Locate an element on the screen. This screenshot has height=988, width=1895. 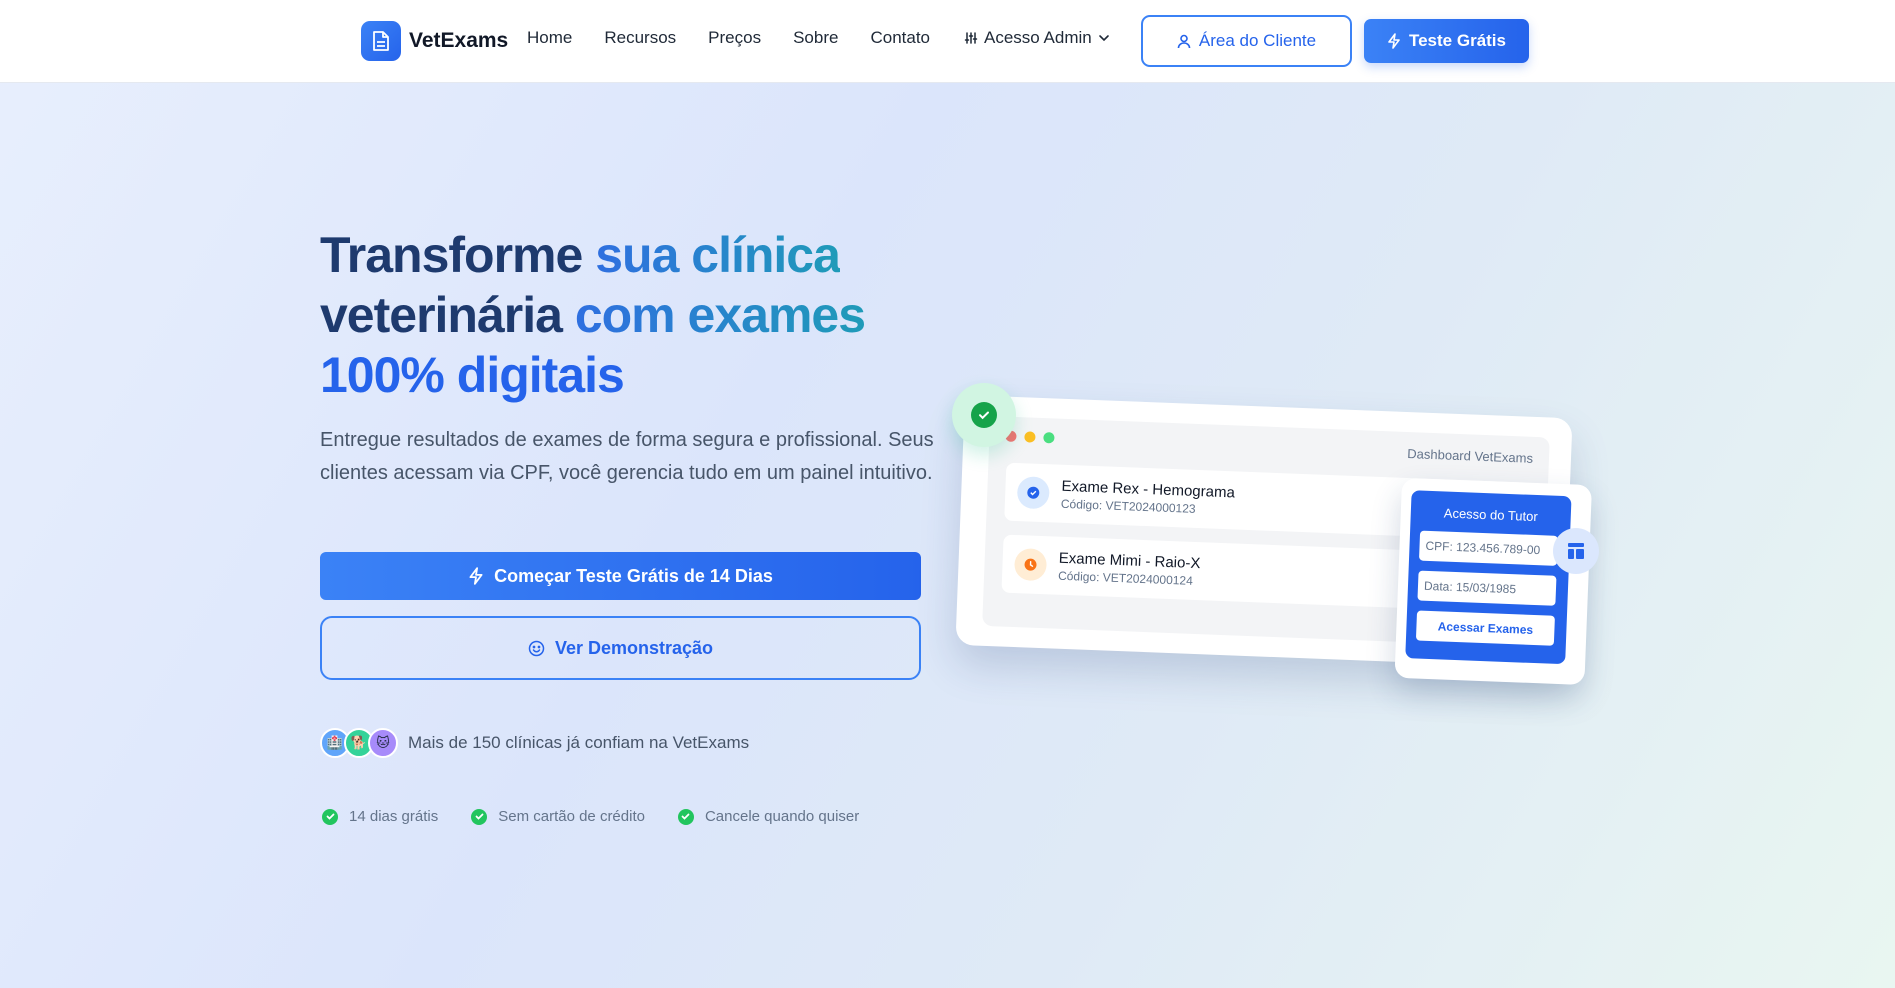
benefit-label: Cancele quando quiser is located at coordinates (782, 816).